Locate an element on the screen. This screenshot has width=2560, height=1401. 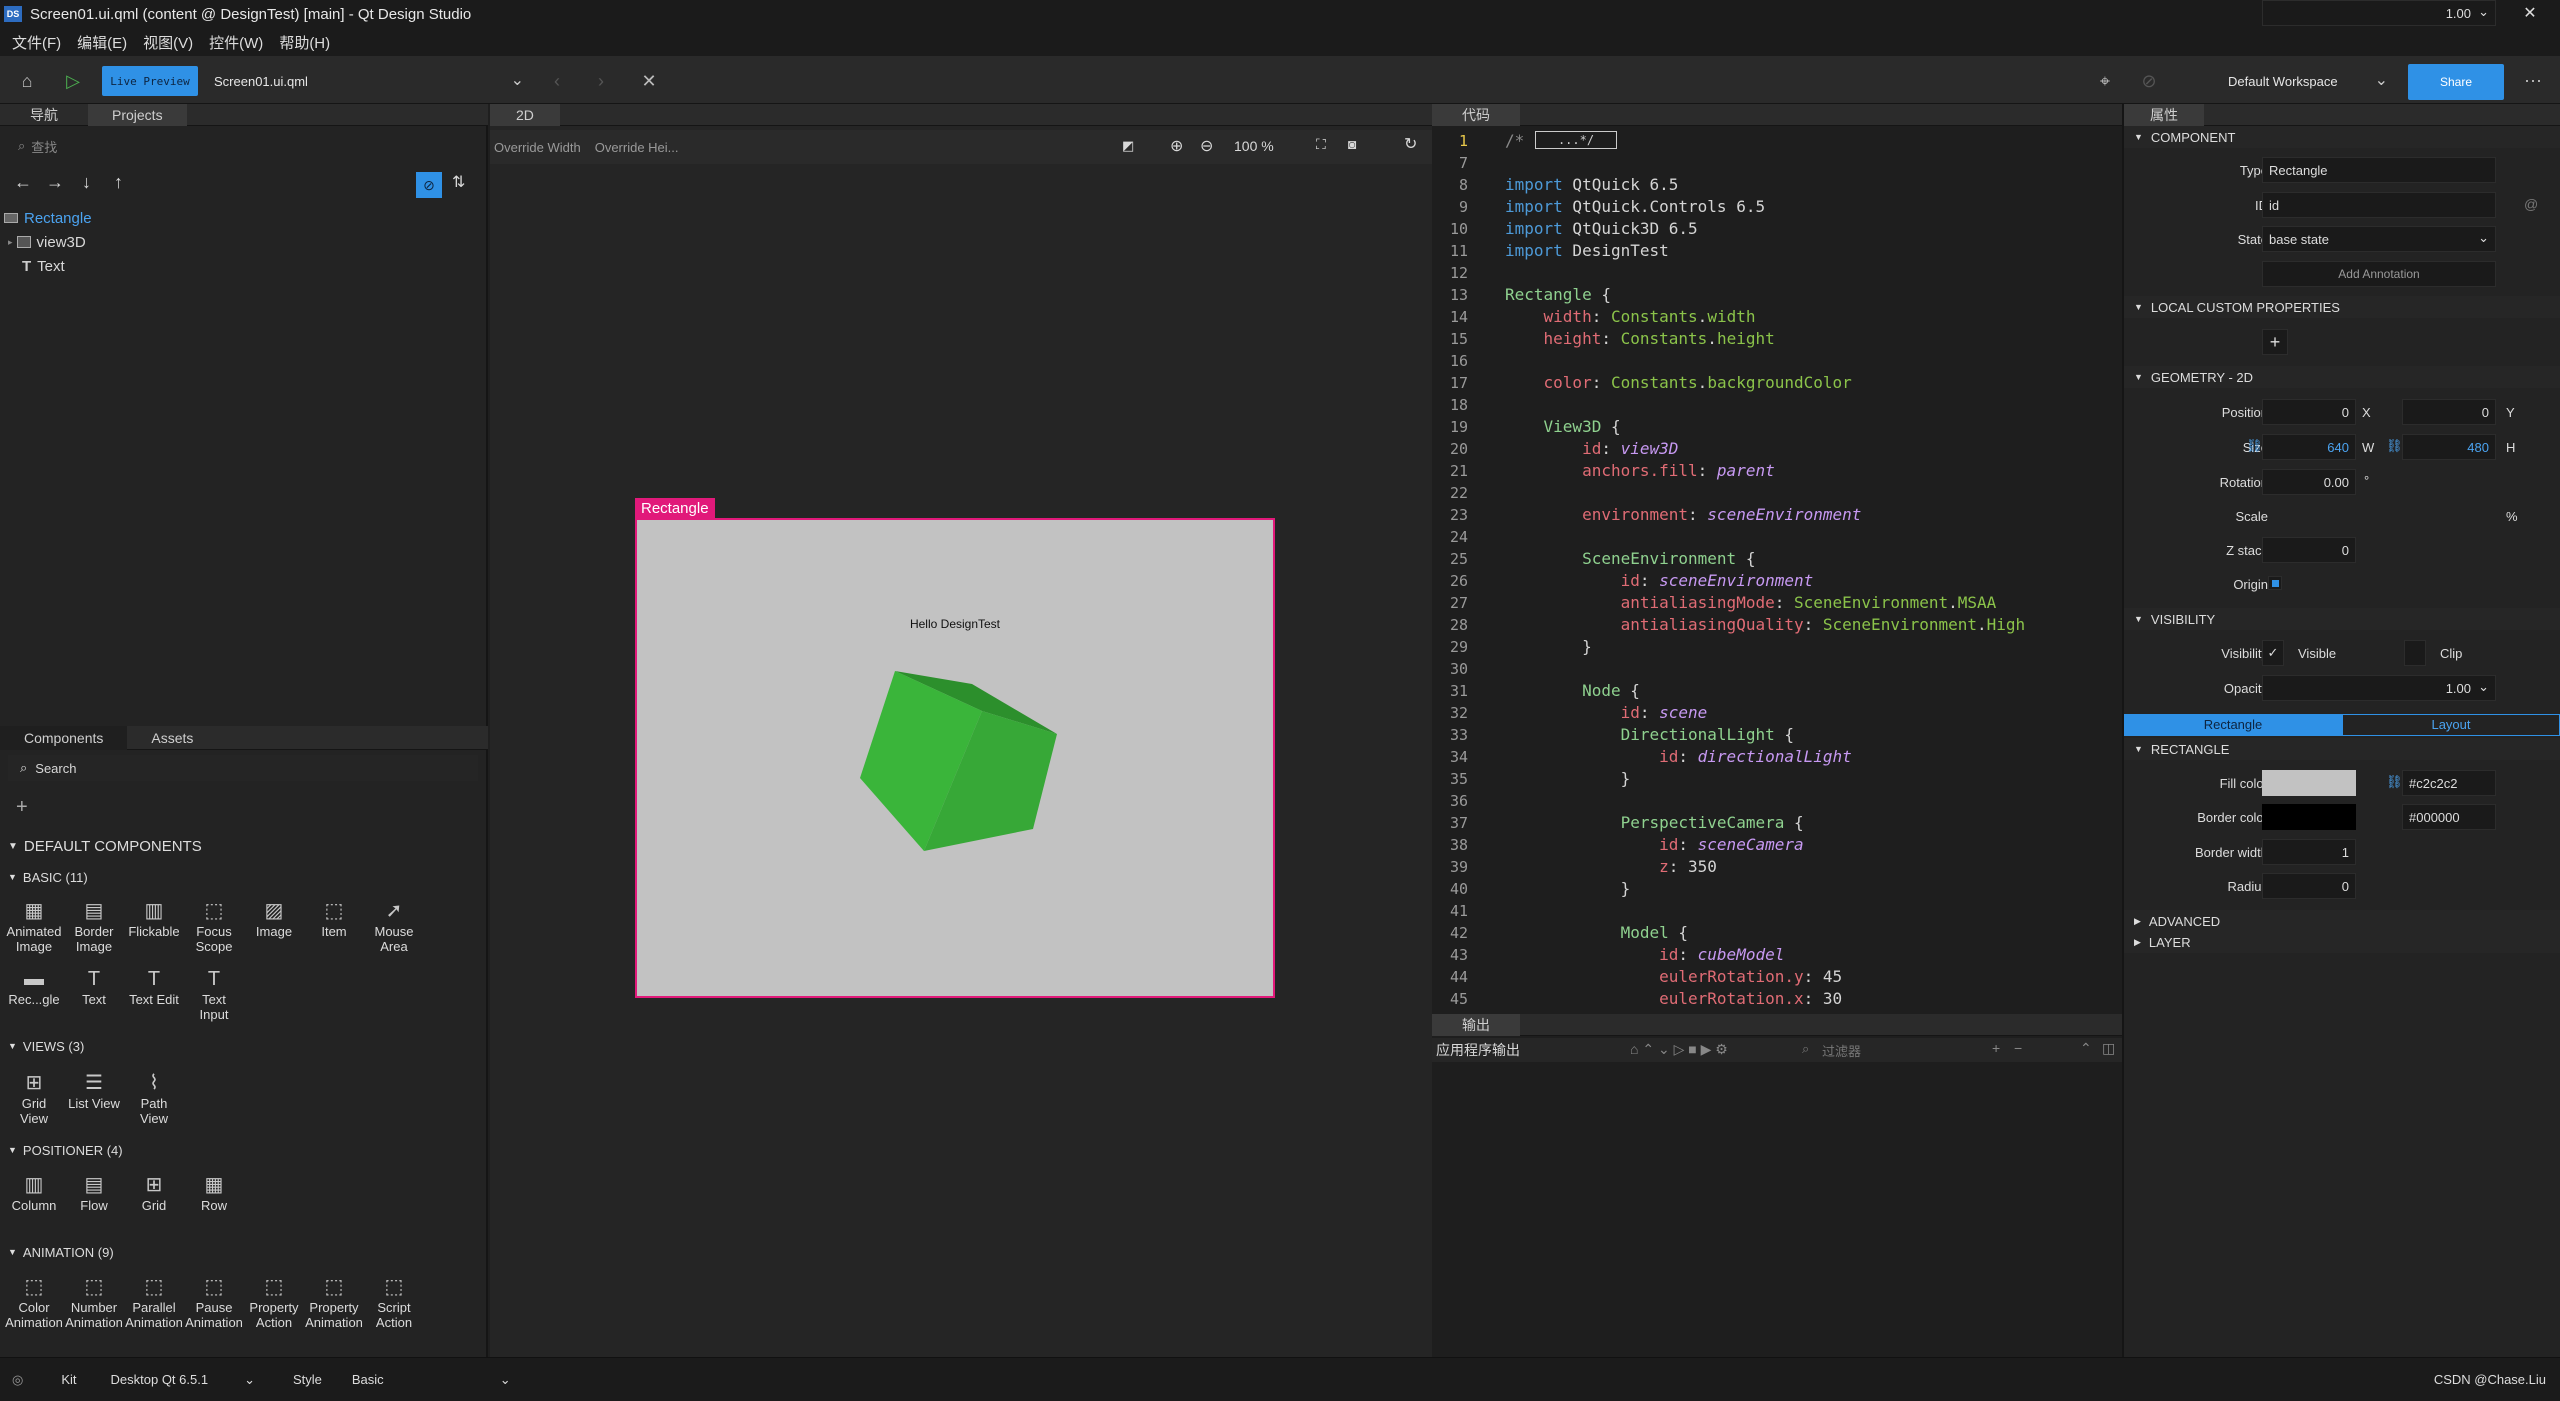
tab-projects: Projects is located at coordinates (137, 115).